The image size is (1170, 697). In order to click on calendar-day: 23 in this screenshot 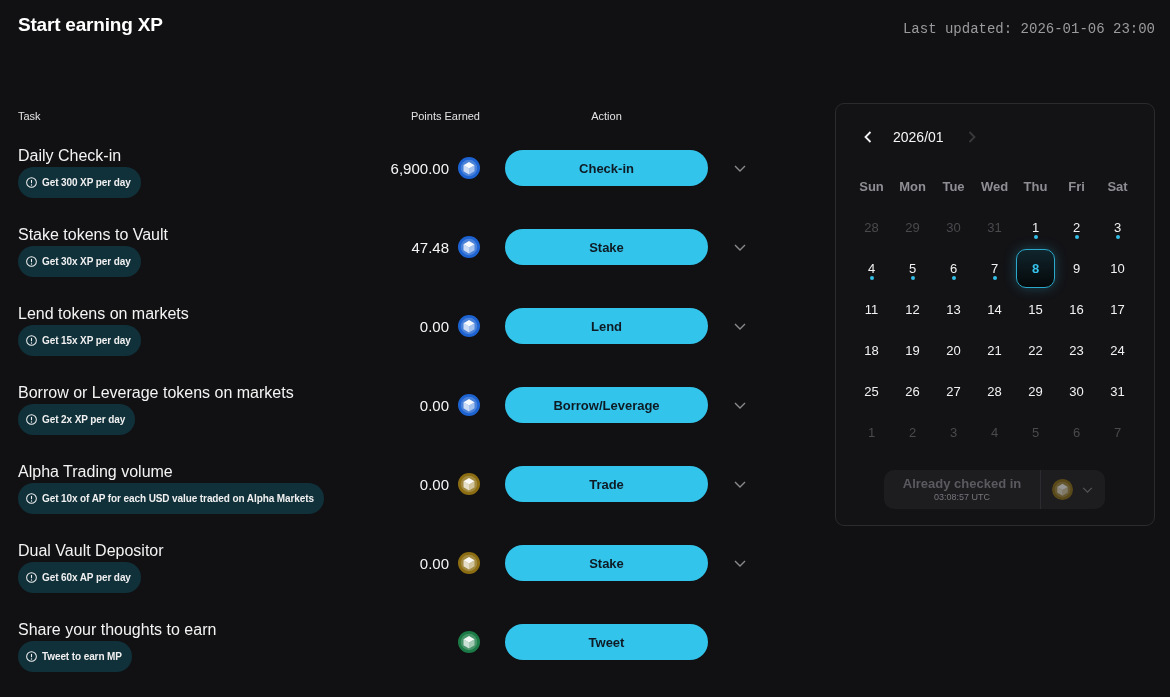, I will do `click(1076, 350)`.